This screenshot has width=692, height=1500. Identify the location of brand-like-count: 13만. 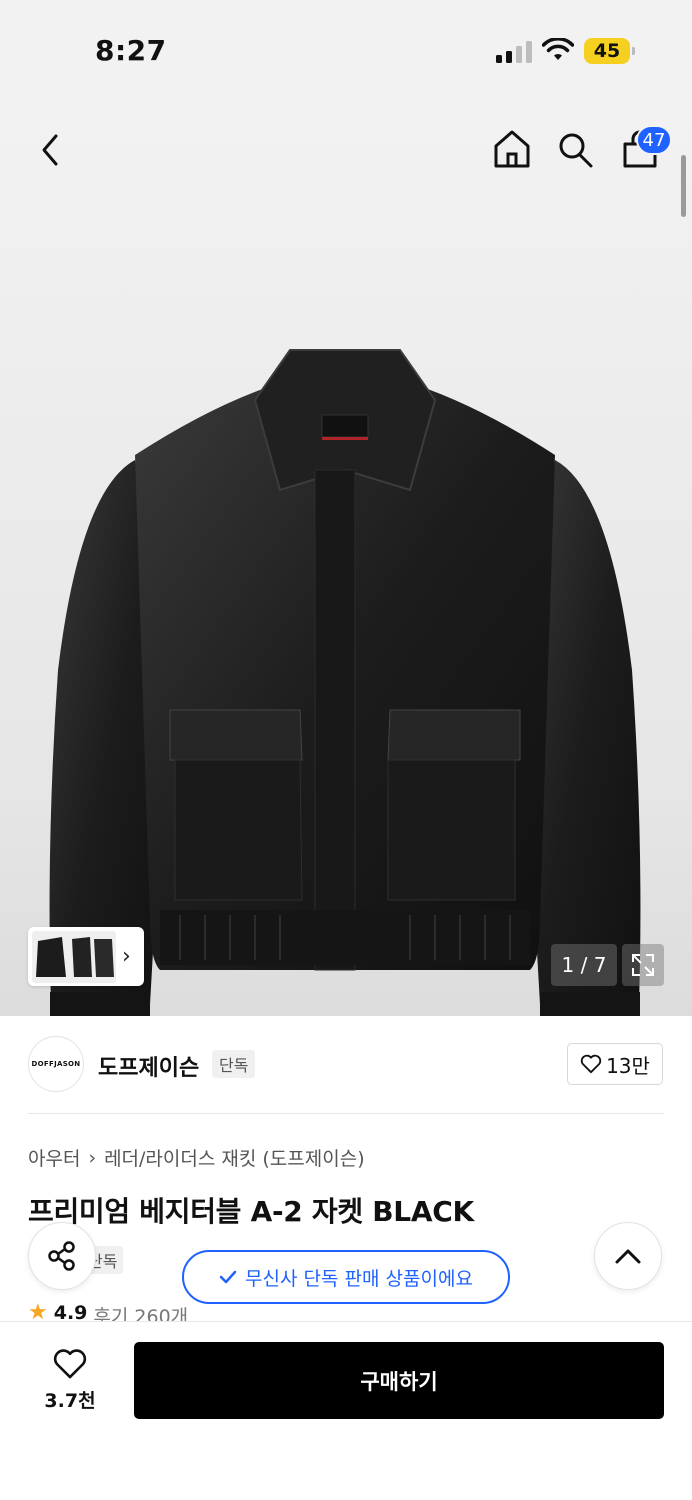
(628, 1065).